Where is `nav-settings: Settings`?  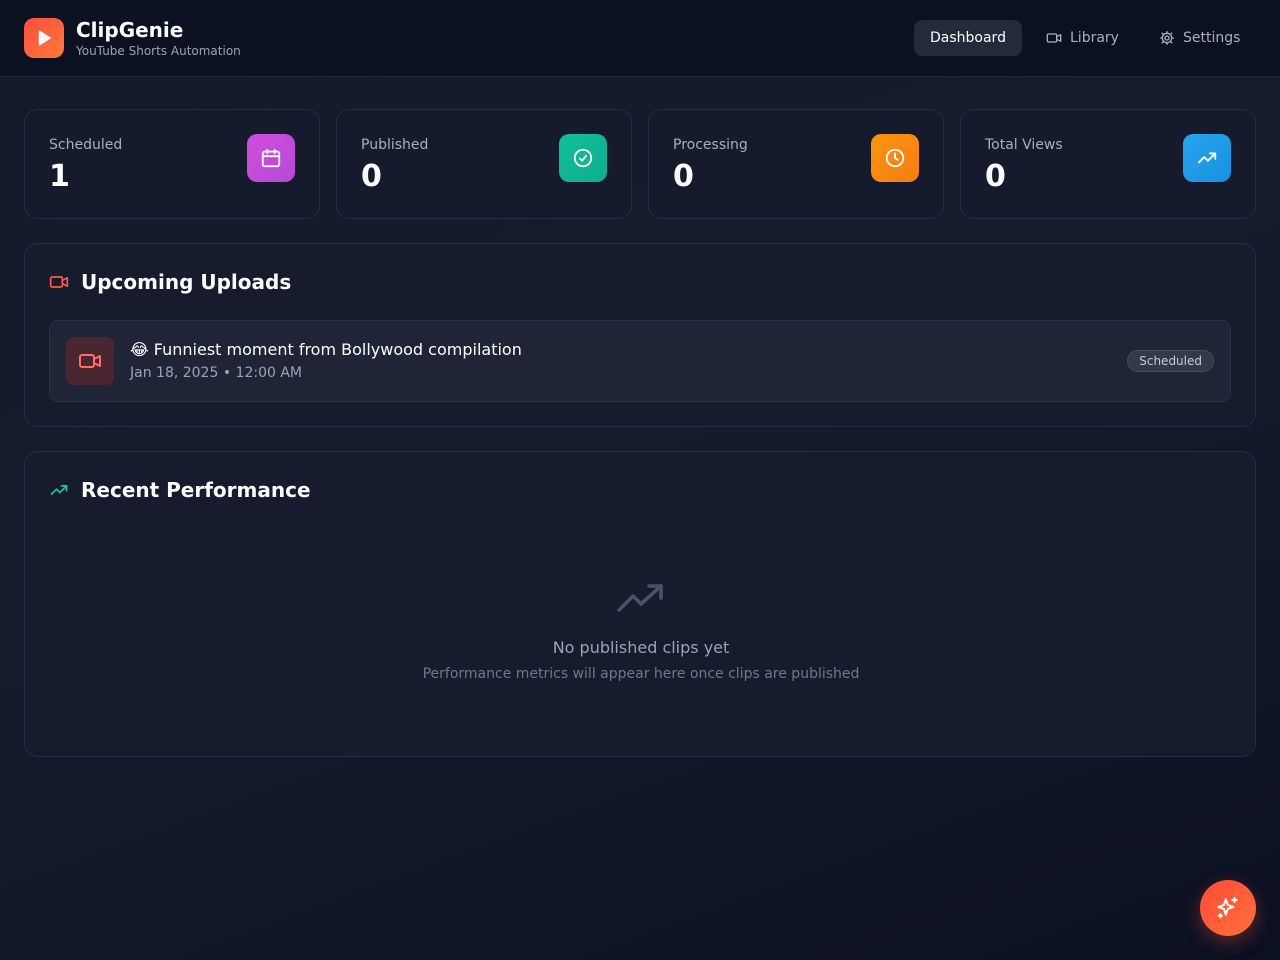 nav-settings: Settings is located at coordinates (1199, 38).